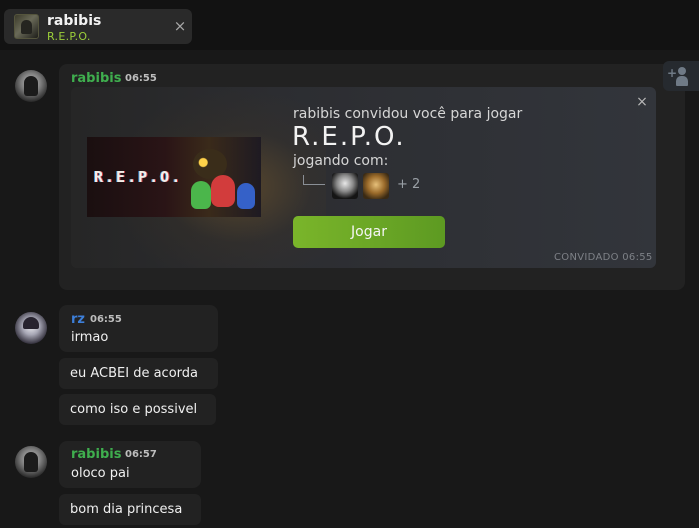 This screenshot has height=528, width=699. I want to click on extra-player-count: + 2, so click(409, 184).